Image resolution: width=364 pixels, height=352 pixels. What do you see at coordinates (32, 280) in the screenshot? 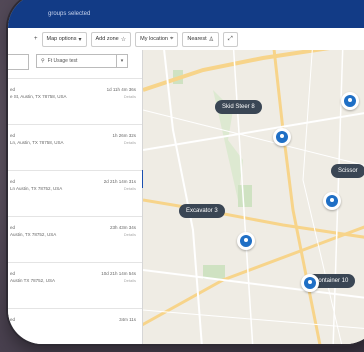
I see `list-item-address: Austin TX 78752, USA` at bounding box center [32, 280].